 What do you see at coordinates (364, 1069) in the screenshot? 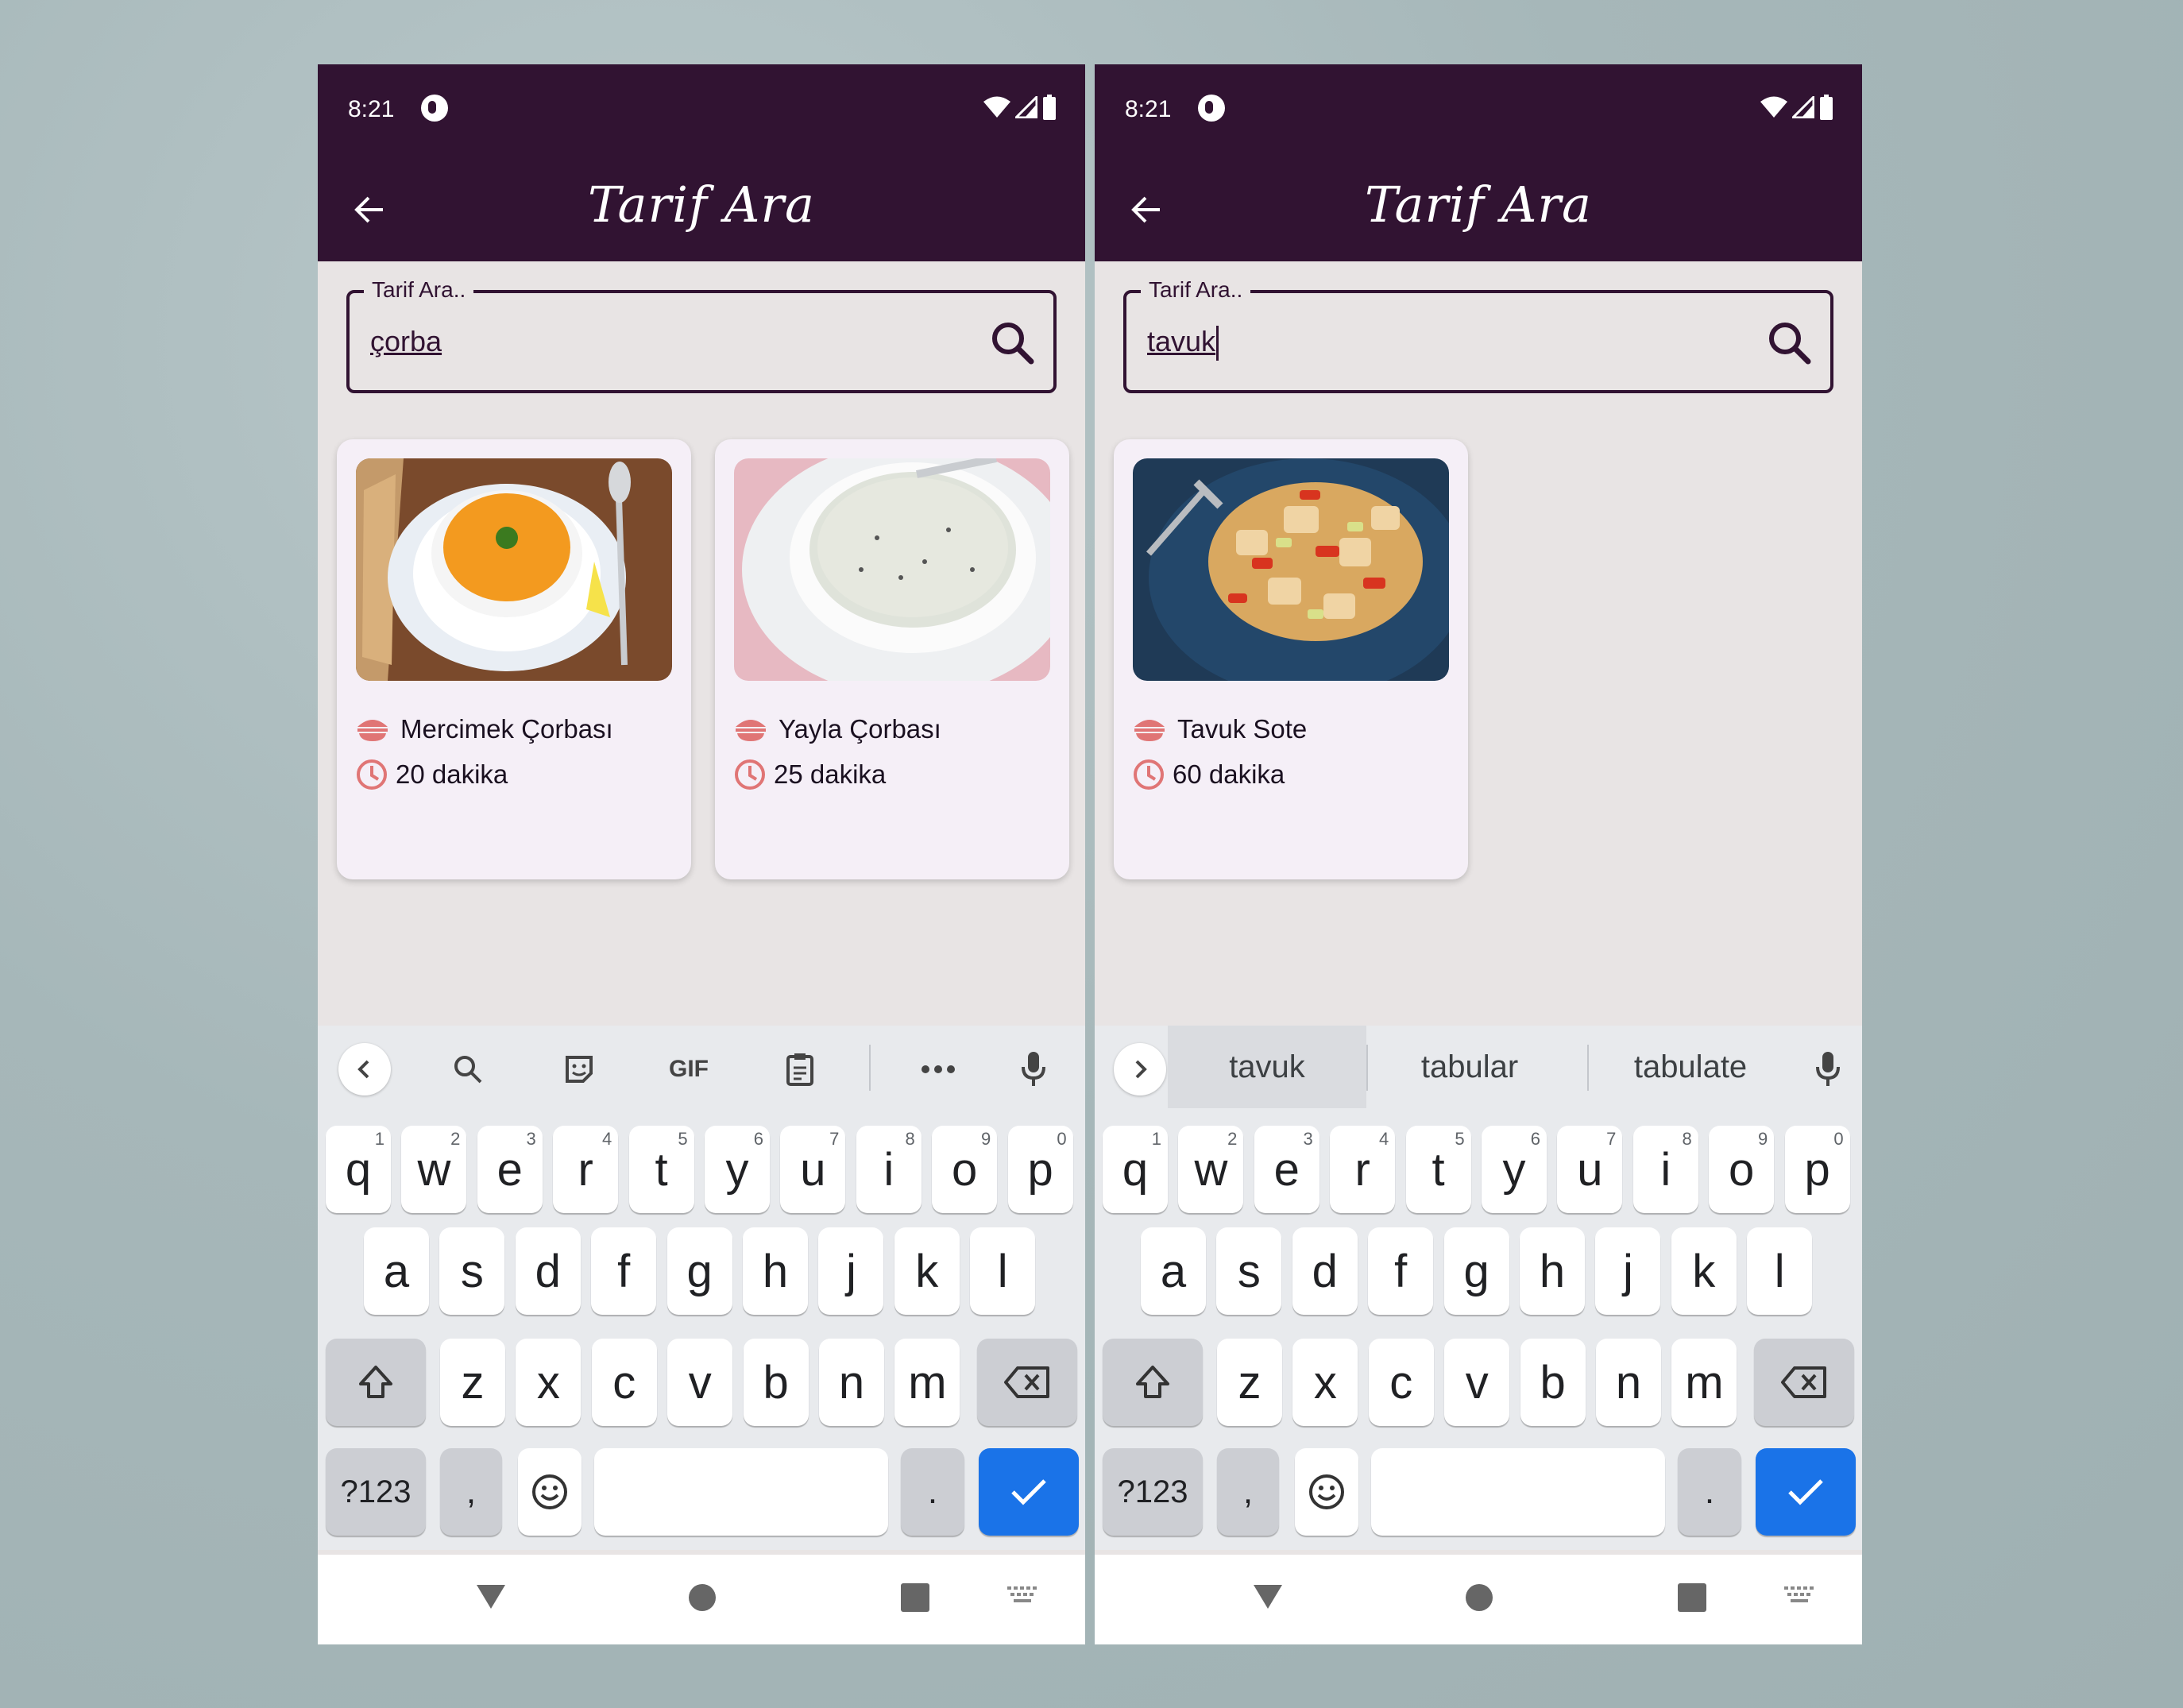
I see `chevron-left-icon` at bounding box center [364, 1069].